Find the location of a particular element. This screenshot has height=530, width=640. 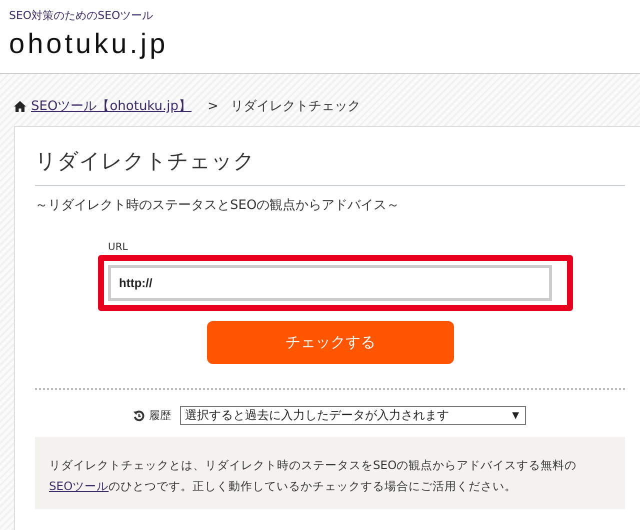

breadcrumb-current: リダイレクトチェック is located at coordinates (295, 106).